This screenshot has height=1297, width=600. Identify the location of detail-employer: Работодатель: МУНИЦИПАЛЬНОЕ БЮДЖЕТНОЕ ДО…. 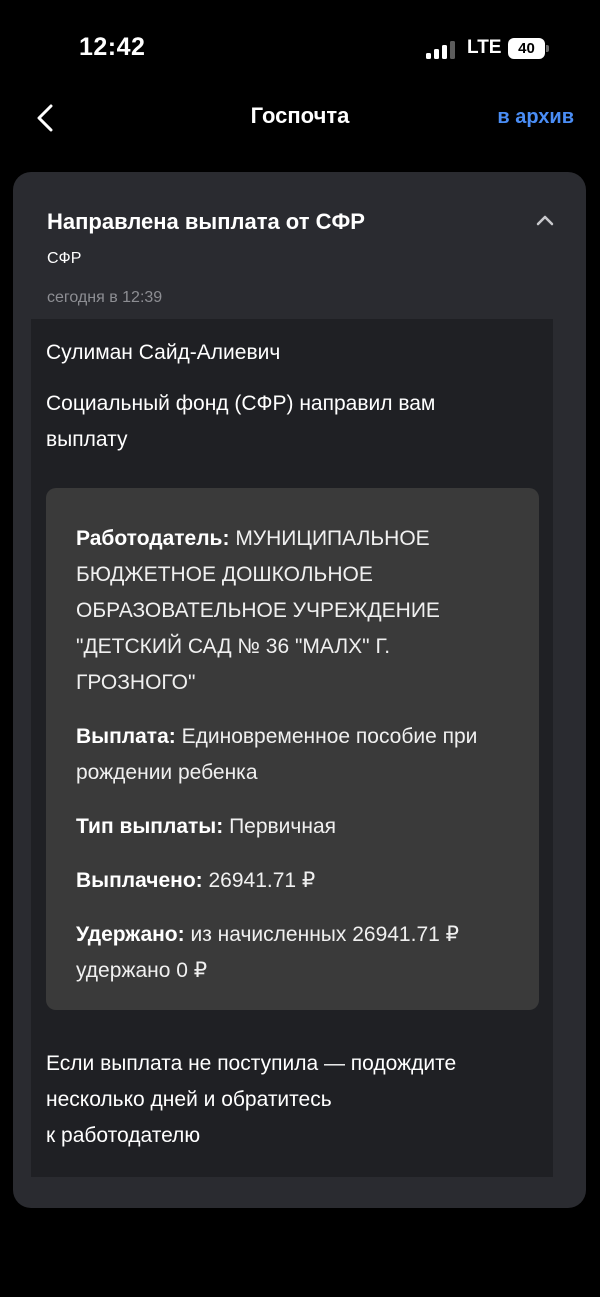
(292, 611).